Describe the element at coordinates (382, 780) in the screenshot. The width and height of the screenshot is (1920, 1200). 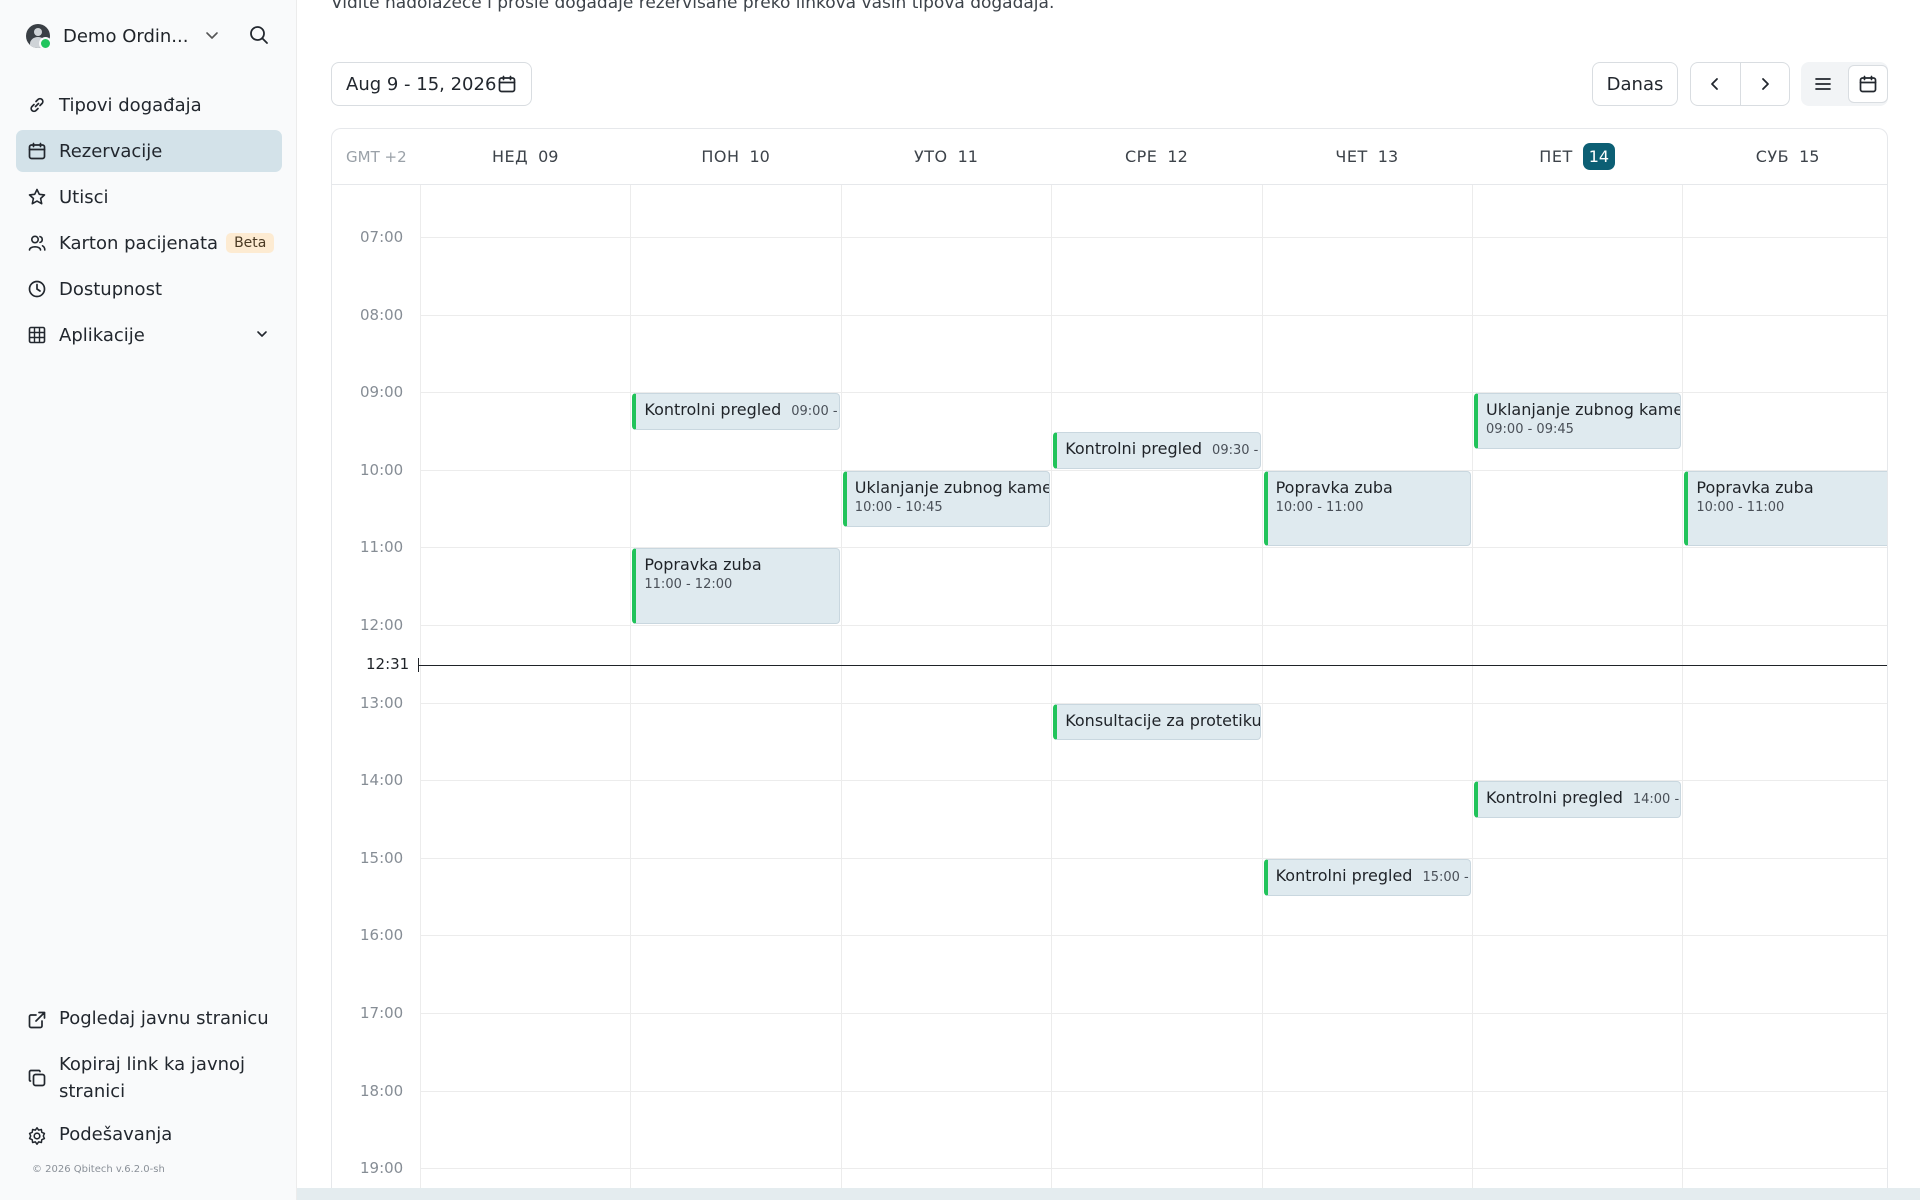
I see `hour-label: 14:00` at that location.